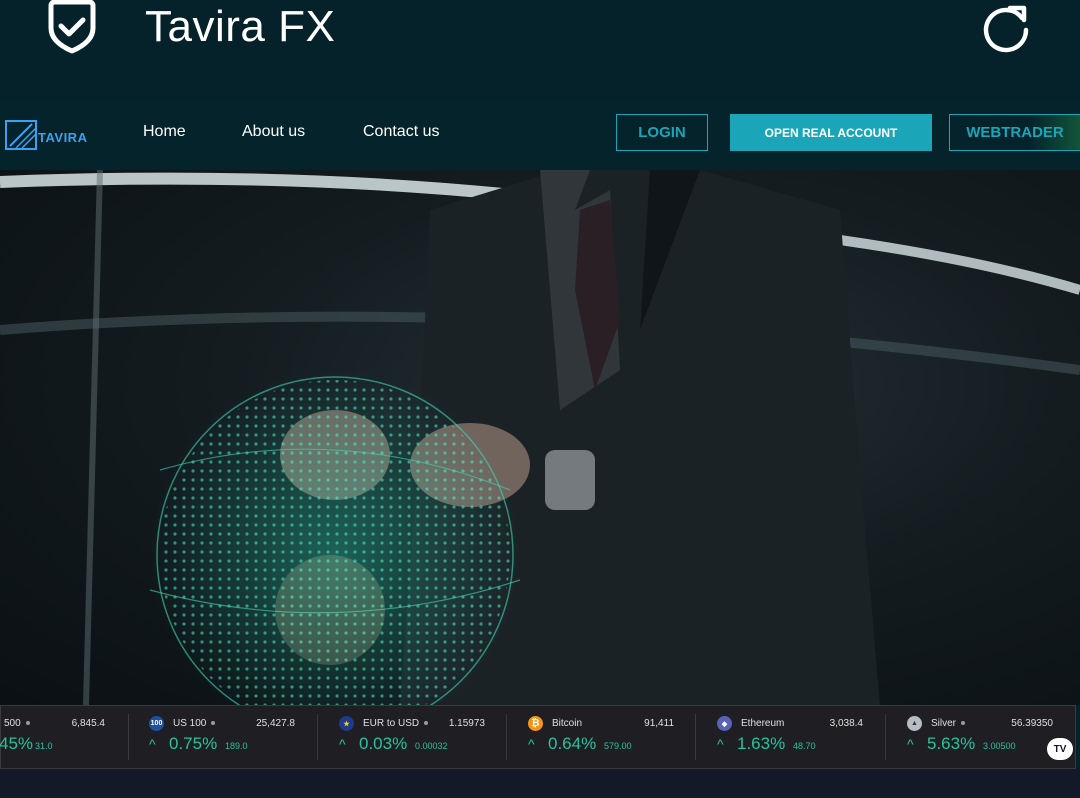 The height and width of the screenshot is (798, 1080). I want to click on ticker-item: ◆ Ethereum 3,038.4 ^ 1.63% 48.70, so click(802, 737).